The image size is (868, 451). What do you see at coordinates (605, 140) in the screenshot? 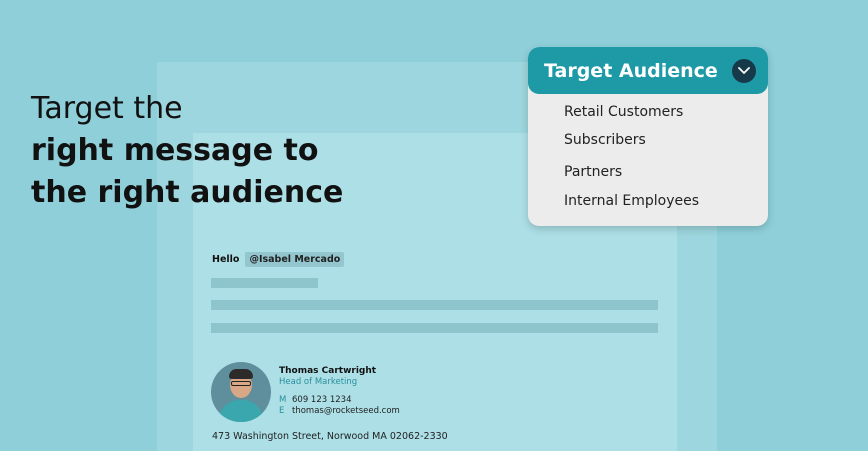
I see `option-subscribers: Subscribers` at bounding box center [605, 140].